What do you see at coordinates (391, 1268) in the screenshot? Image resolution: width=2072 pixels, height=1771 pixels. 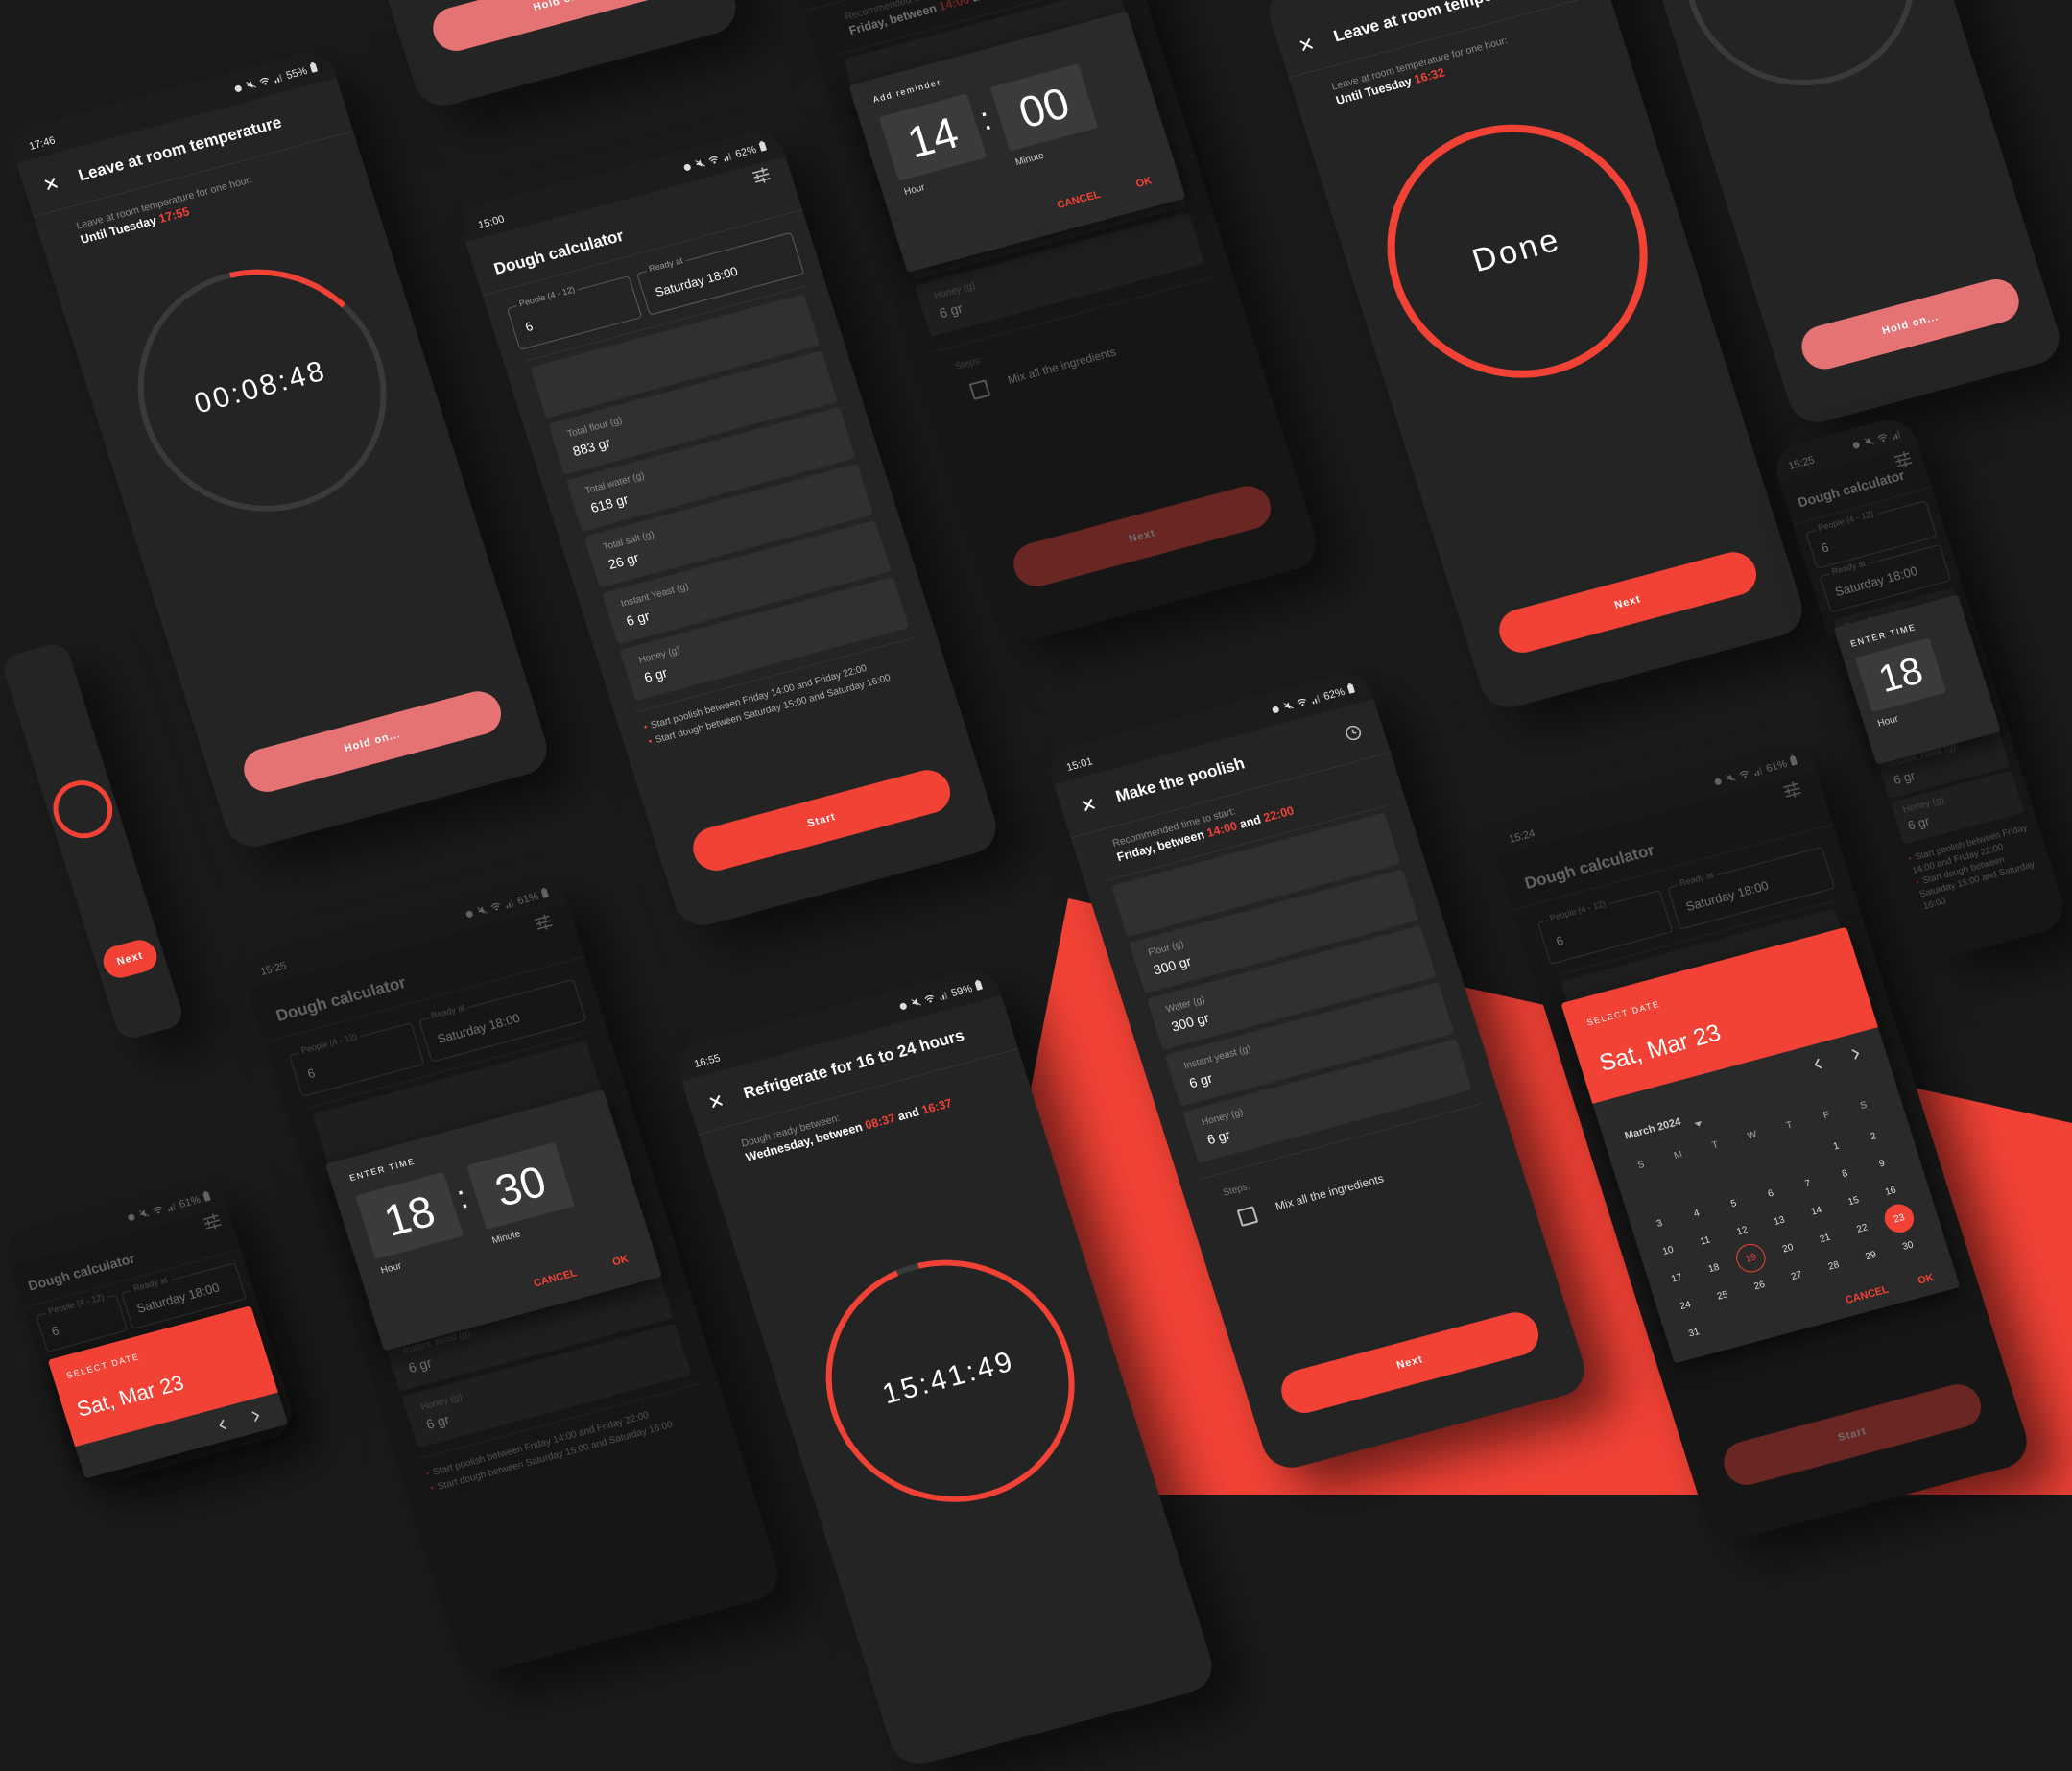 I see `hour-label: Hour` at bounding box center [391, 1268].